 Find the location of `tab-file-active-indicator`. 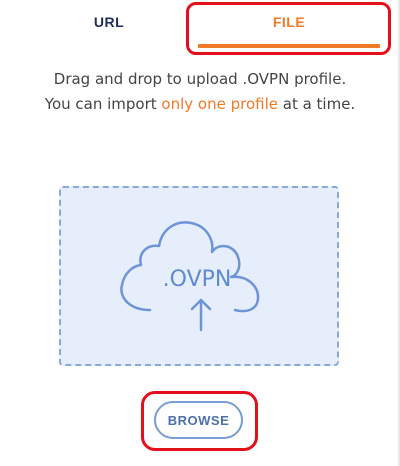

tab-file-active-indicator is located at coordinates (289, 46).